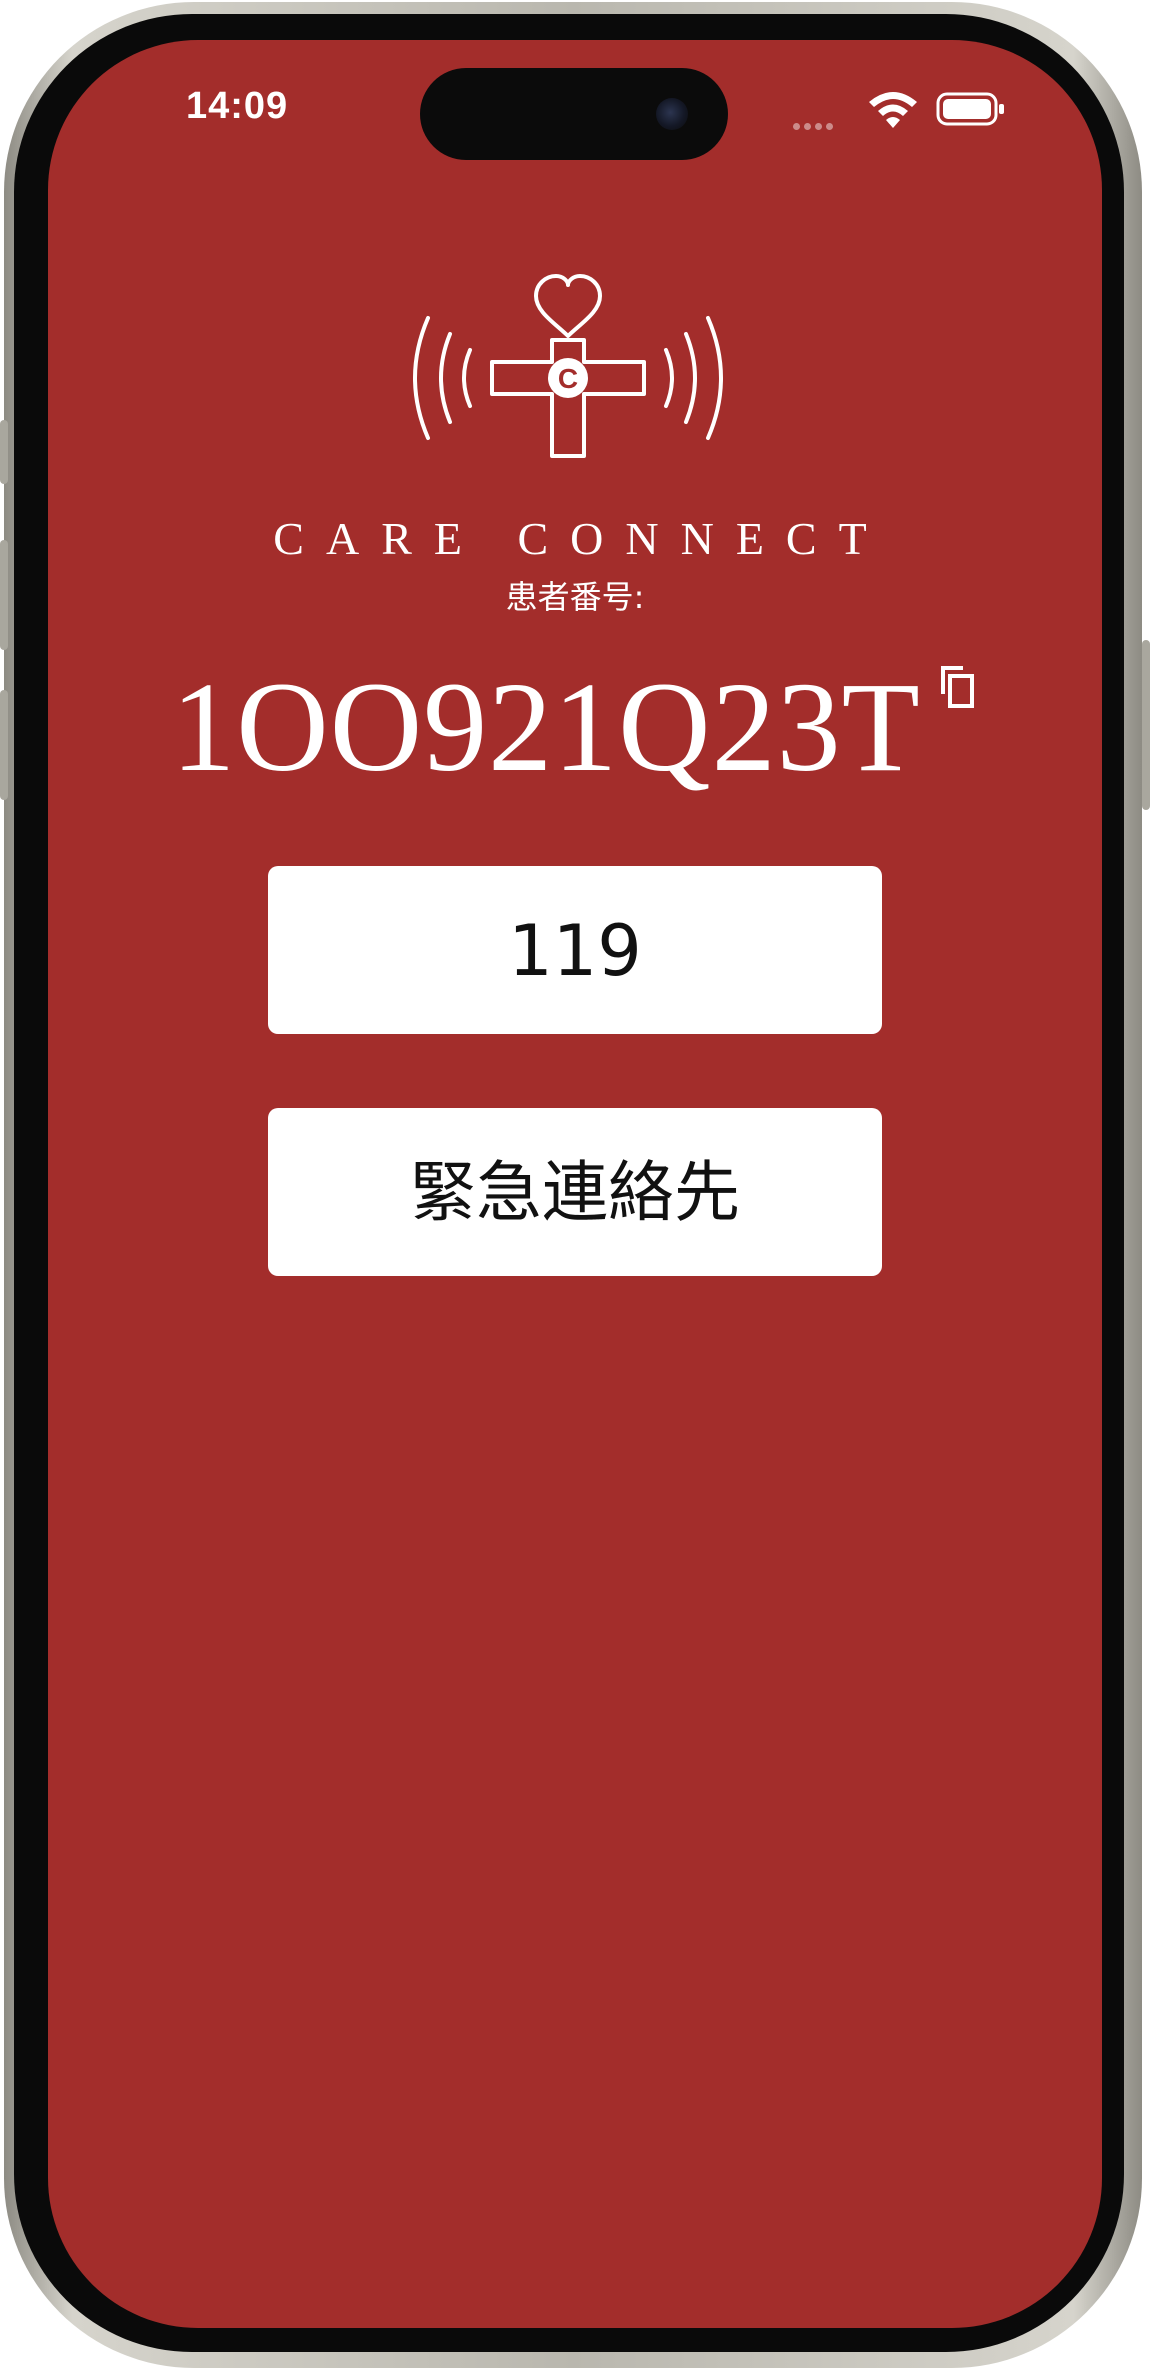 The height and width of the screenshot is (2370, 1150). Describe the element at coordinates (893, 110) in the screenshot. I see `wifi-icon` at that location.